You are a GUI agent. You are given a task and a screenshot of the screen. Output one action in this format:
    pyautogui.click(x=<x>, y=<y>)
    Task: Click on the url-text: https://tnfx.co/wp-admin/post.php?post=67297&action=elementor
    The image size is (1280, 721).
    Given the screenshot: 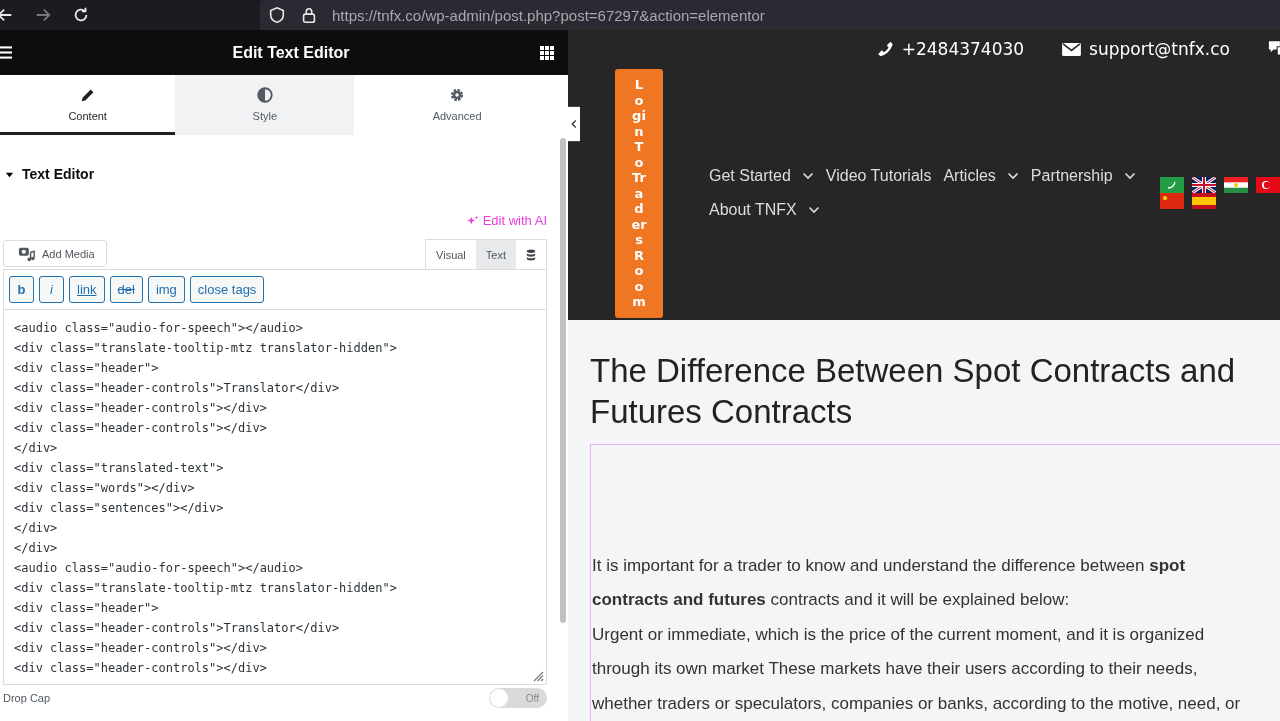 What is the action you would take?
    pyautogui.click(x=548, y=15)
    